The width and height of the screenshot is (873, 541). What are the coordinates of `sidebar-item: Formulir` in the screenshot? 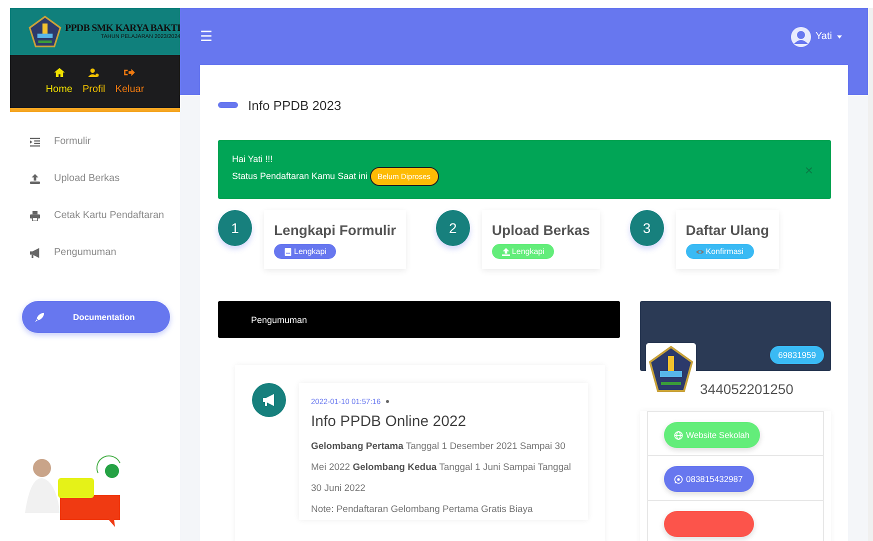 It's located at (95, 141).